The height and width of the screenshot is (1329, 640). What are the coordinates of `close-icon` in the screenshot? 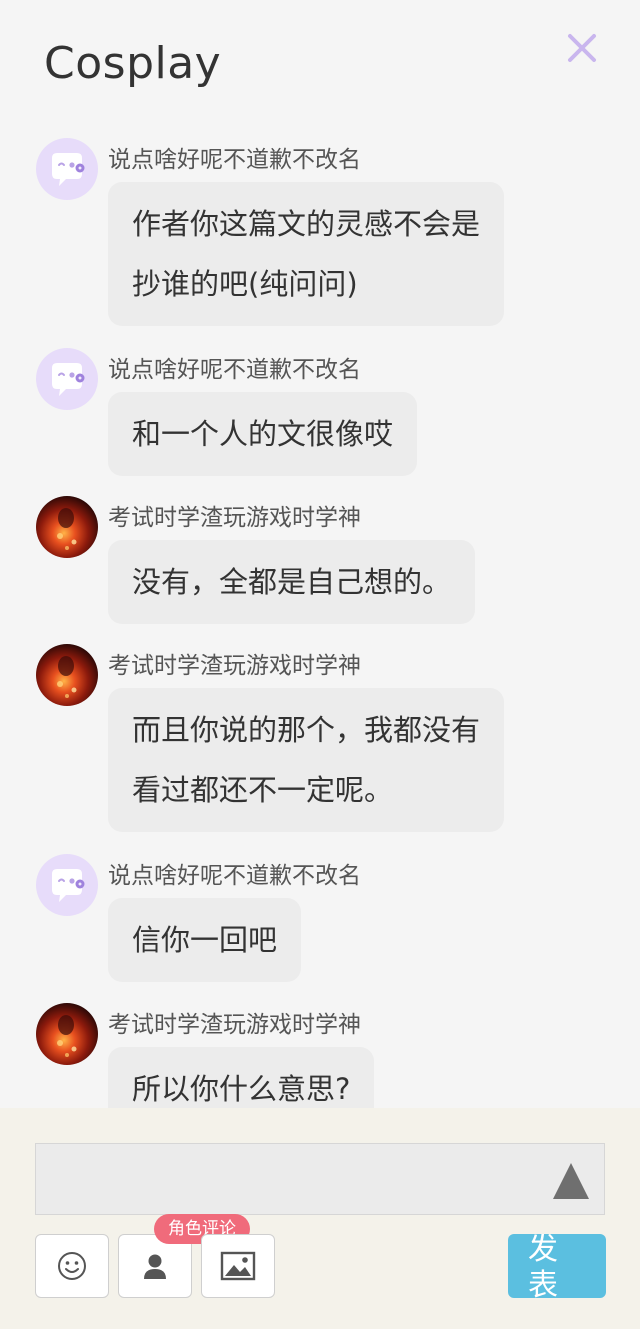 It's located at (582, 48).